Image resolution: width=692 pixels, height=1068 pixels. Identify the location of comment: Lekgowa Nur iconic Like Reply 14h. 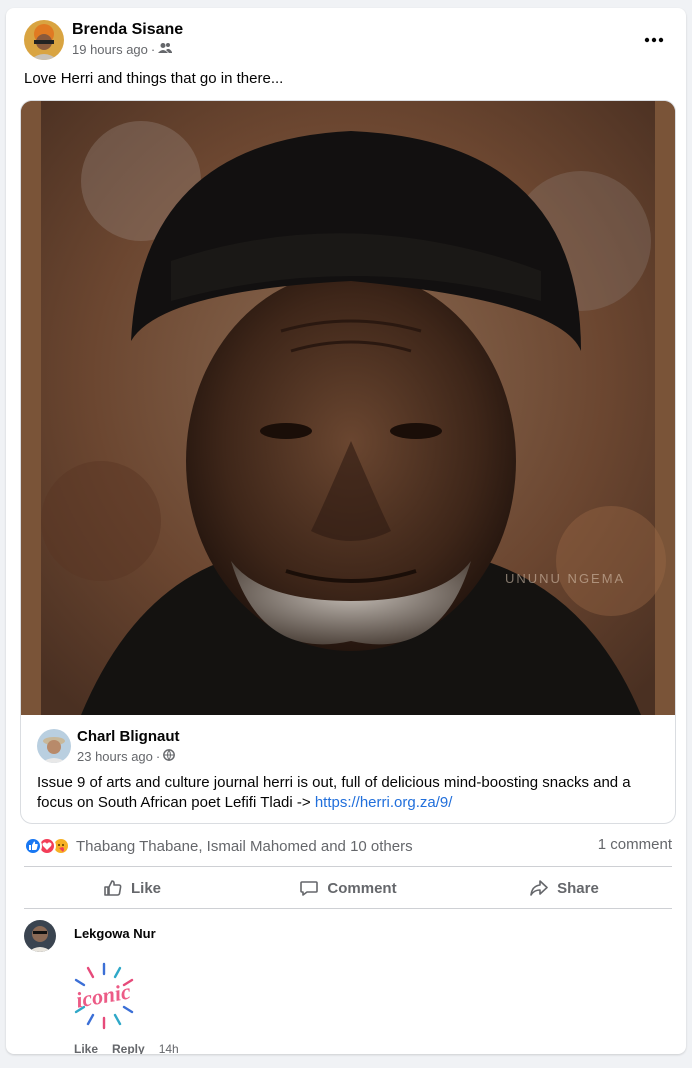
(348, 987).